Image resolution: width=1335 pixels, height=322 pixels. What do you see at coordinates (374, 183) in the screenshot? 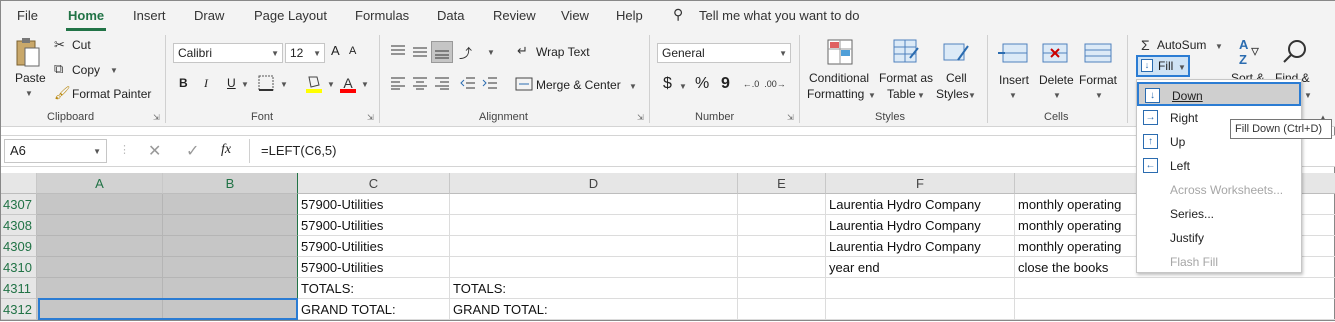
I see `column-header-c: C` at bounding box center [374, 183].